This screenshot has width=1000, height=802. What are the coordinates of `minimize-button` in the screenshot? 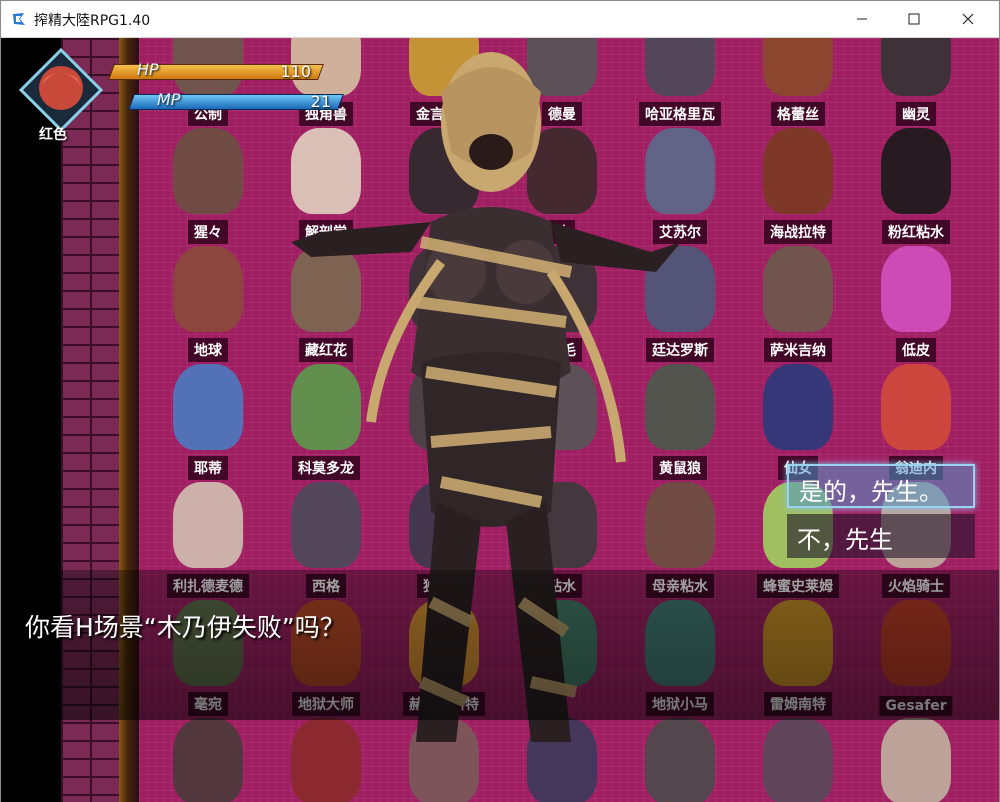 It's located at (862, 19).